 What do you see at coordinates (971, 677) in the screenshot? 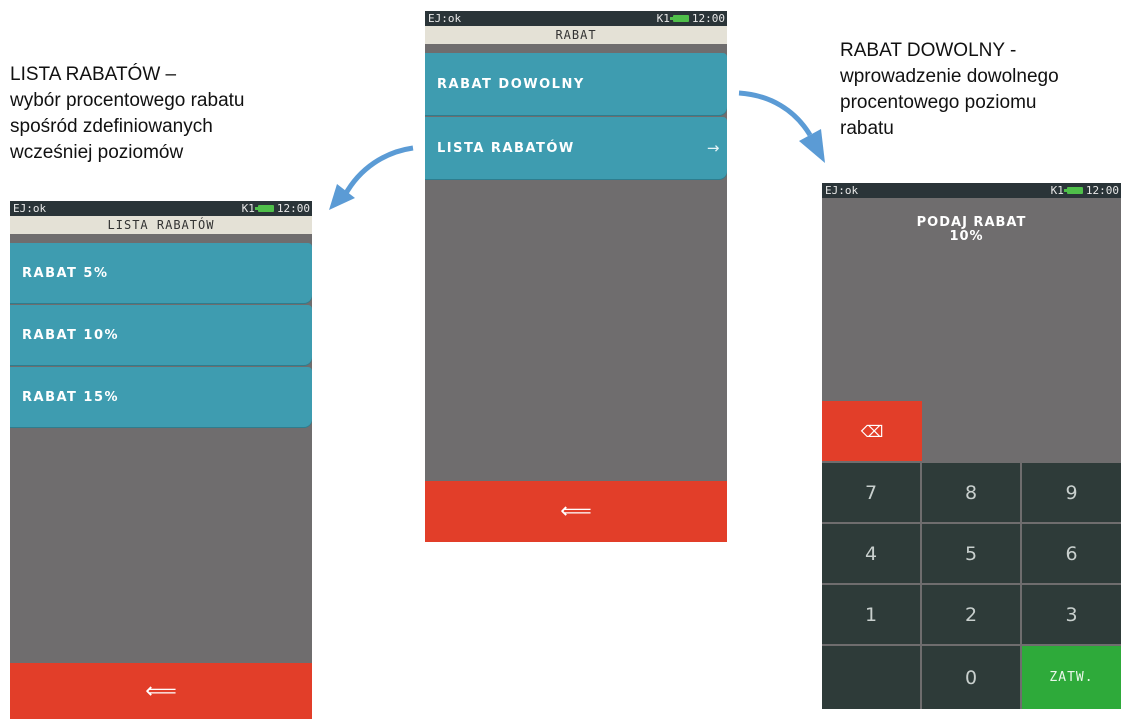
I see `key-0: 0` at bounding box center [971, 677].